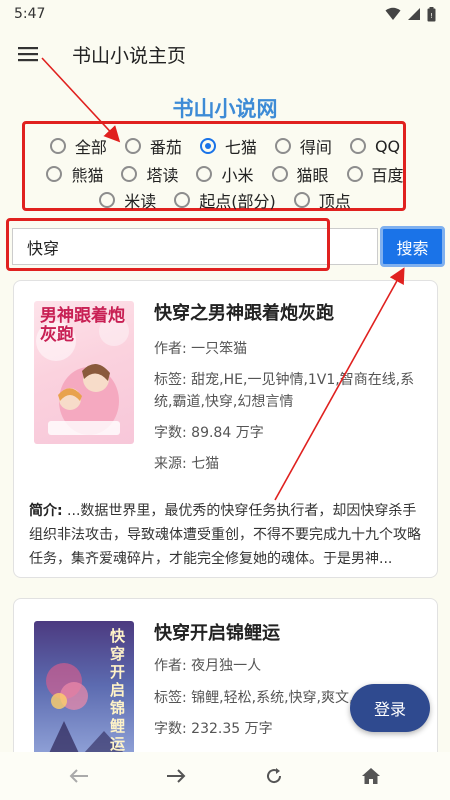 Image resolution: width=450 pixels, height=800 pixels. I want to click on radio-source-fanqie: 番茄, so click(153, 146).